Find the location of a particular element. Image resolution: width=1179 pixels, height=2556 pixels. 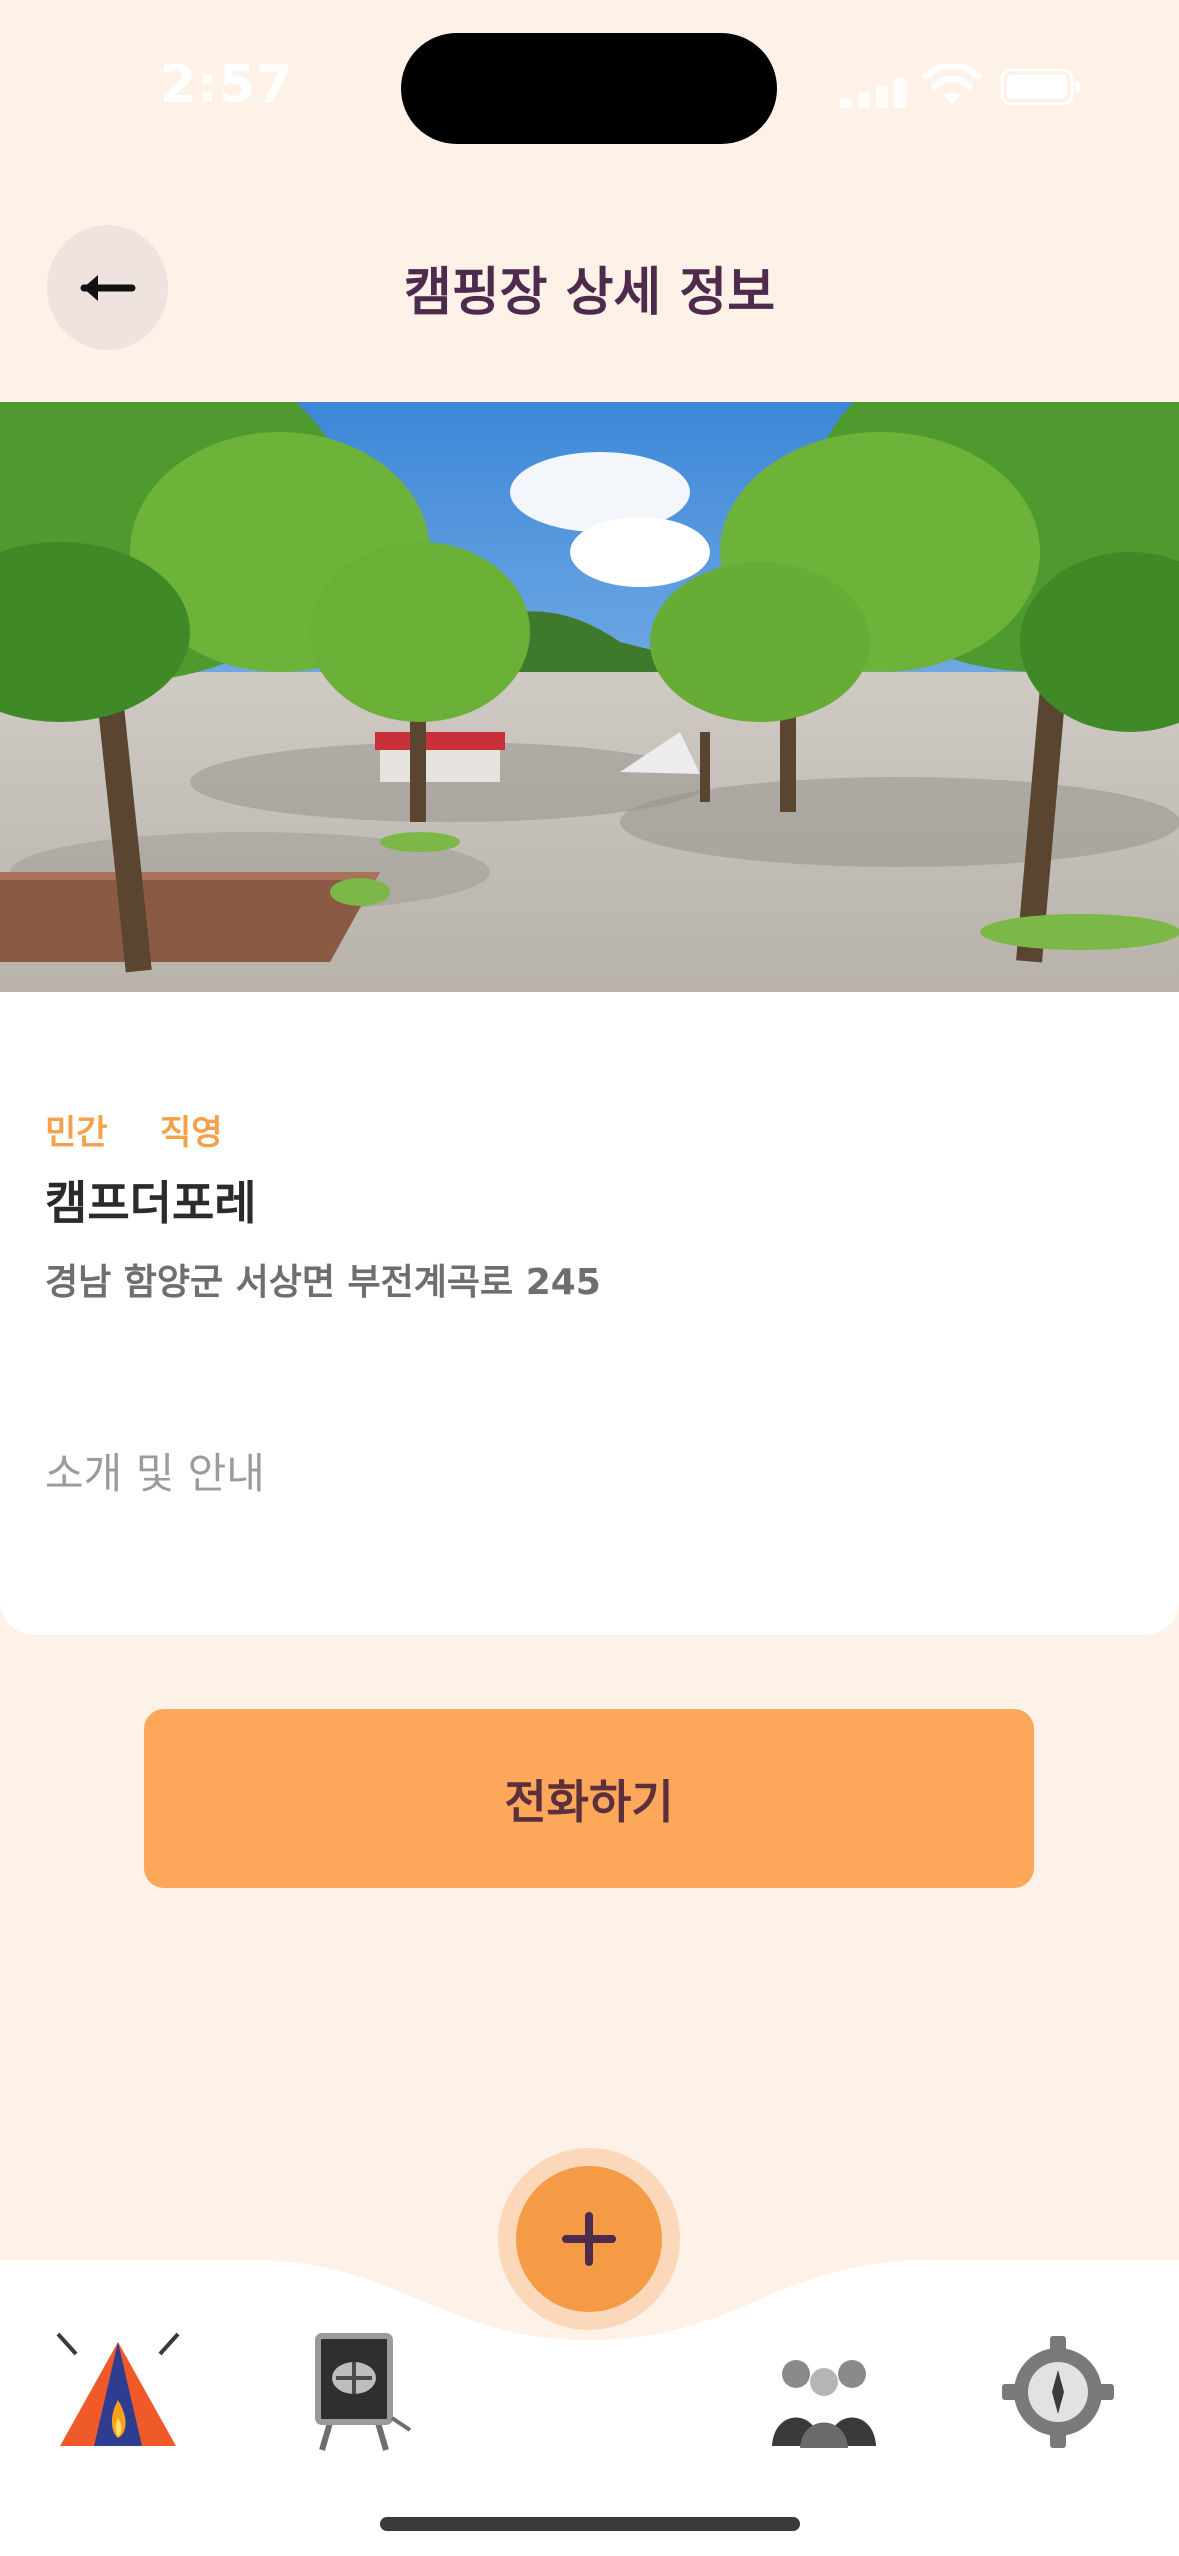

camp-address: 경남 함양군 서상면 부전계곡로 245 is located at coordinates (323, 1282).